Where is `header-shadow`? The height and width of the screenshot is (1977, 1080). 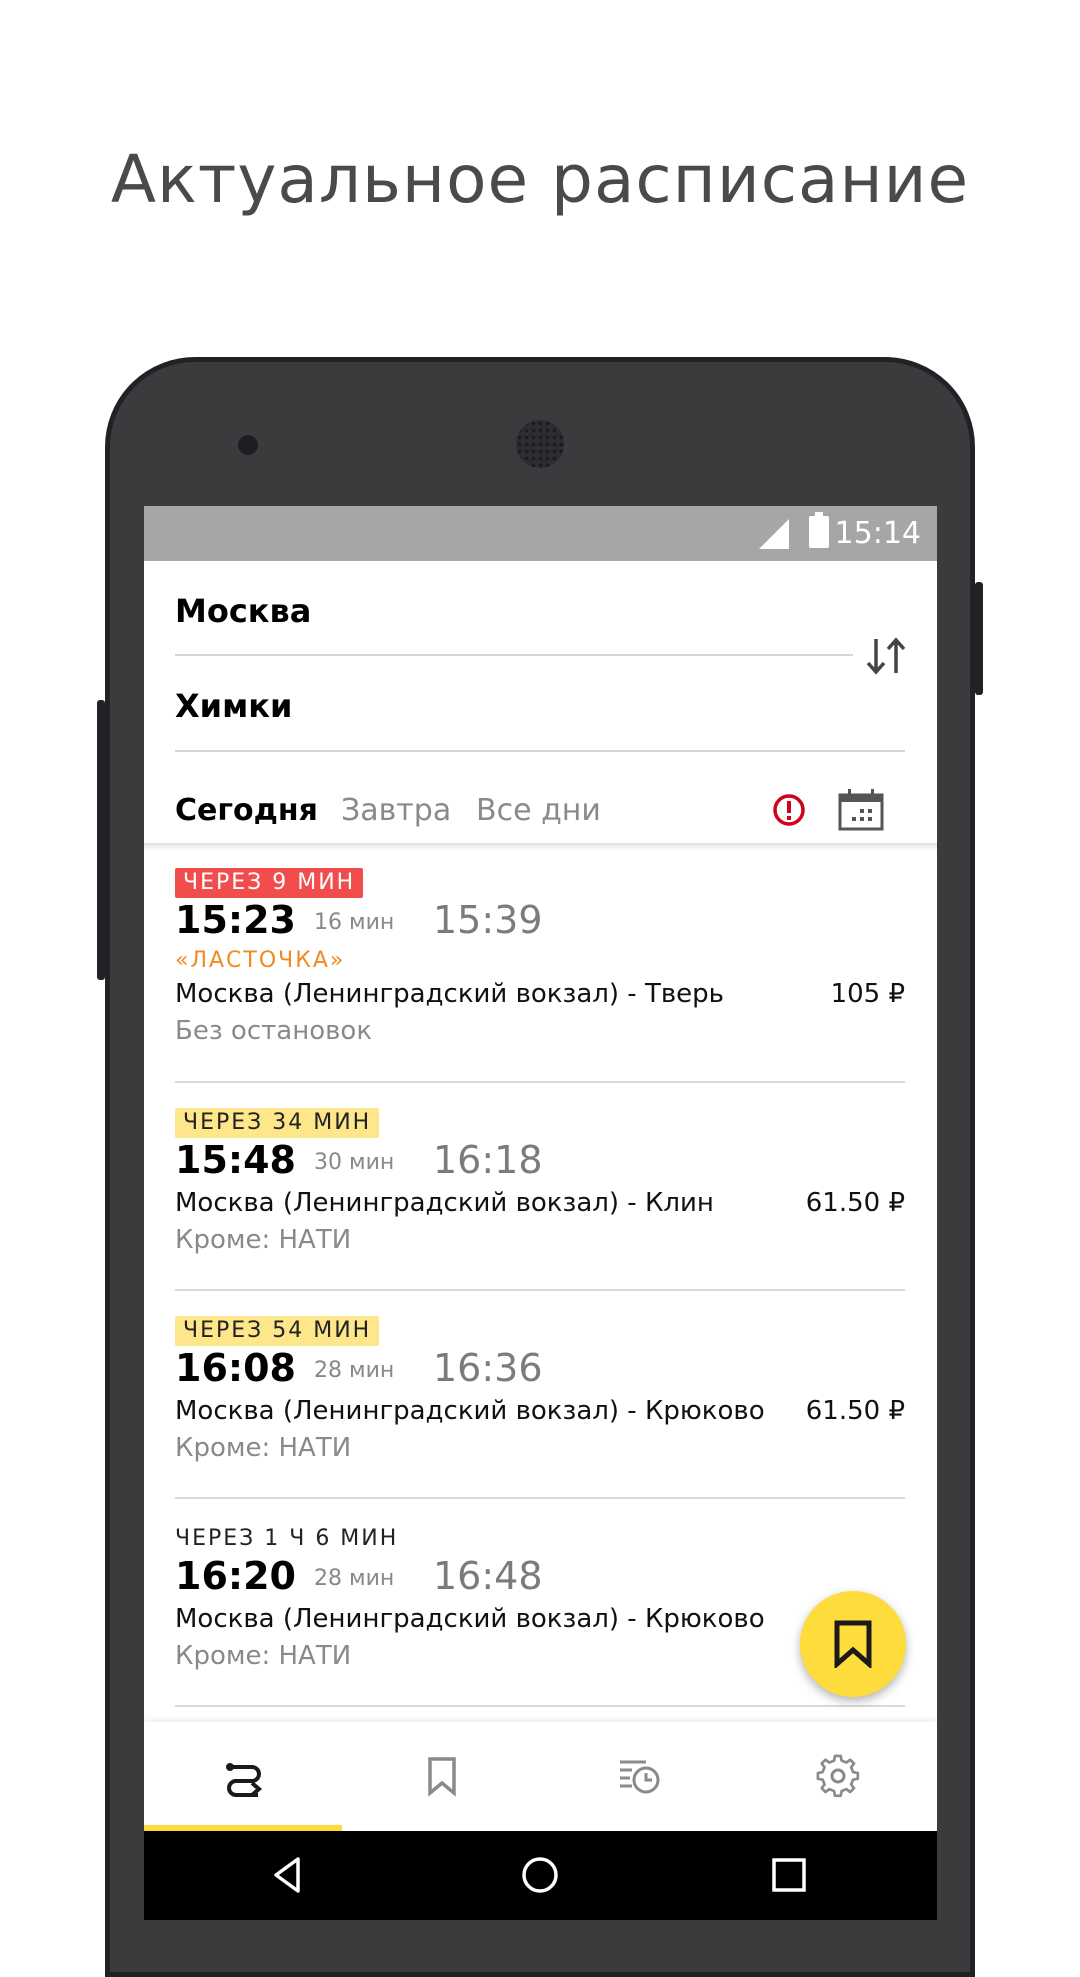
header-shadow is located at coordinates (540, 847).